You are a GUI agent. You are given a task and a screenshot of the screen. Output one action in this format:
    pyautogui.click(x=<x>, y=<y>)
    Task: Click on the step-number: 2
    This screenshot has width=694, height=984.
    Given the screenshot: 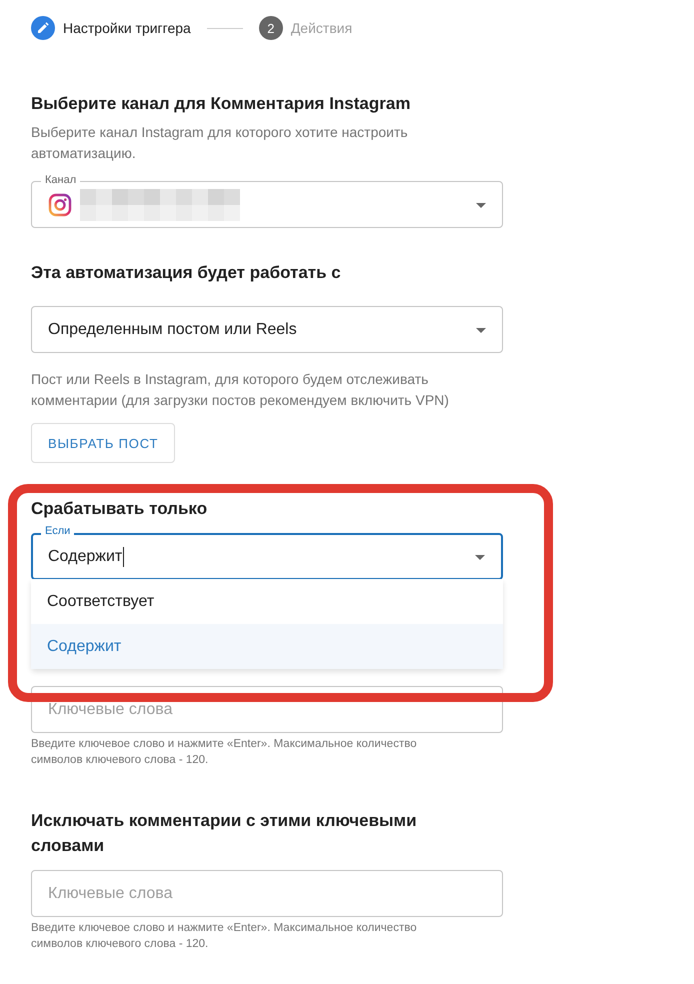 What is the action you would take?
    pyautogui.click(x=270, y=28)
    